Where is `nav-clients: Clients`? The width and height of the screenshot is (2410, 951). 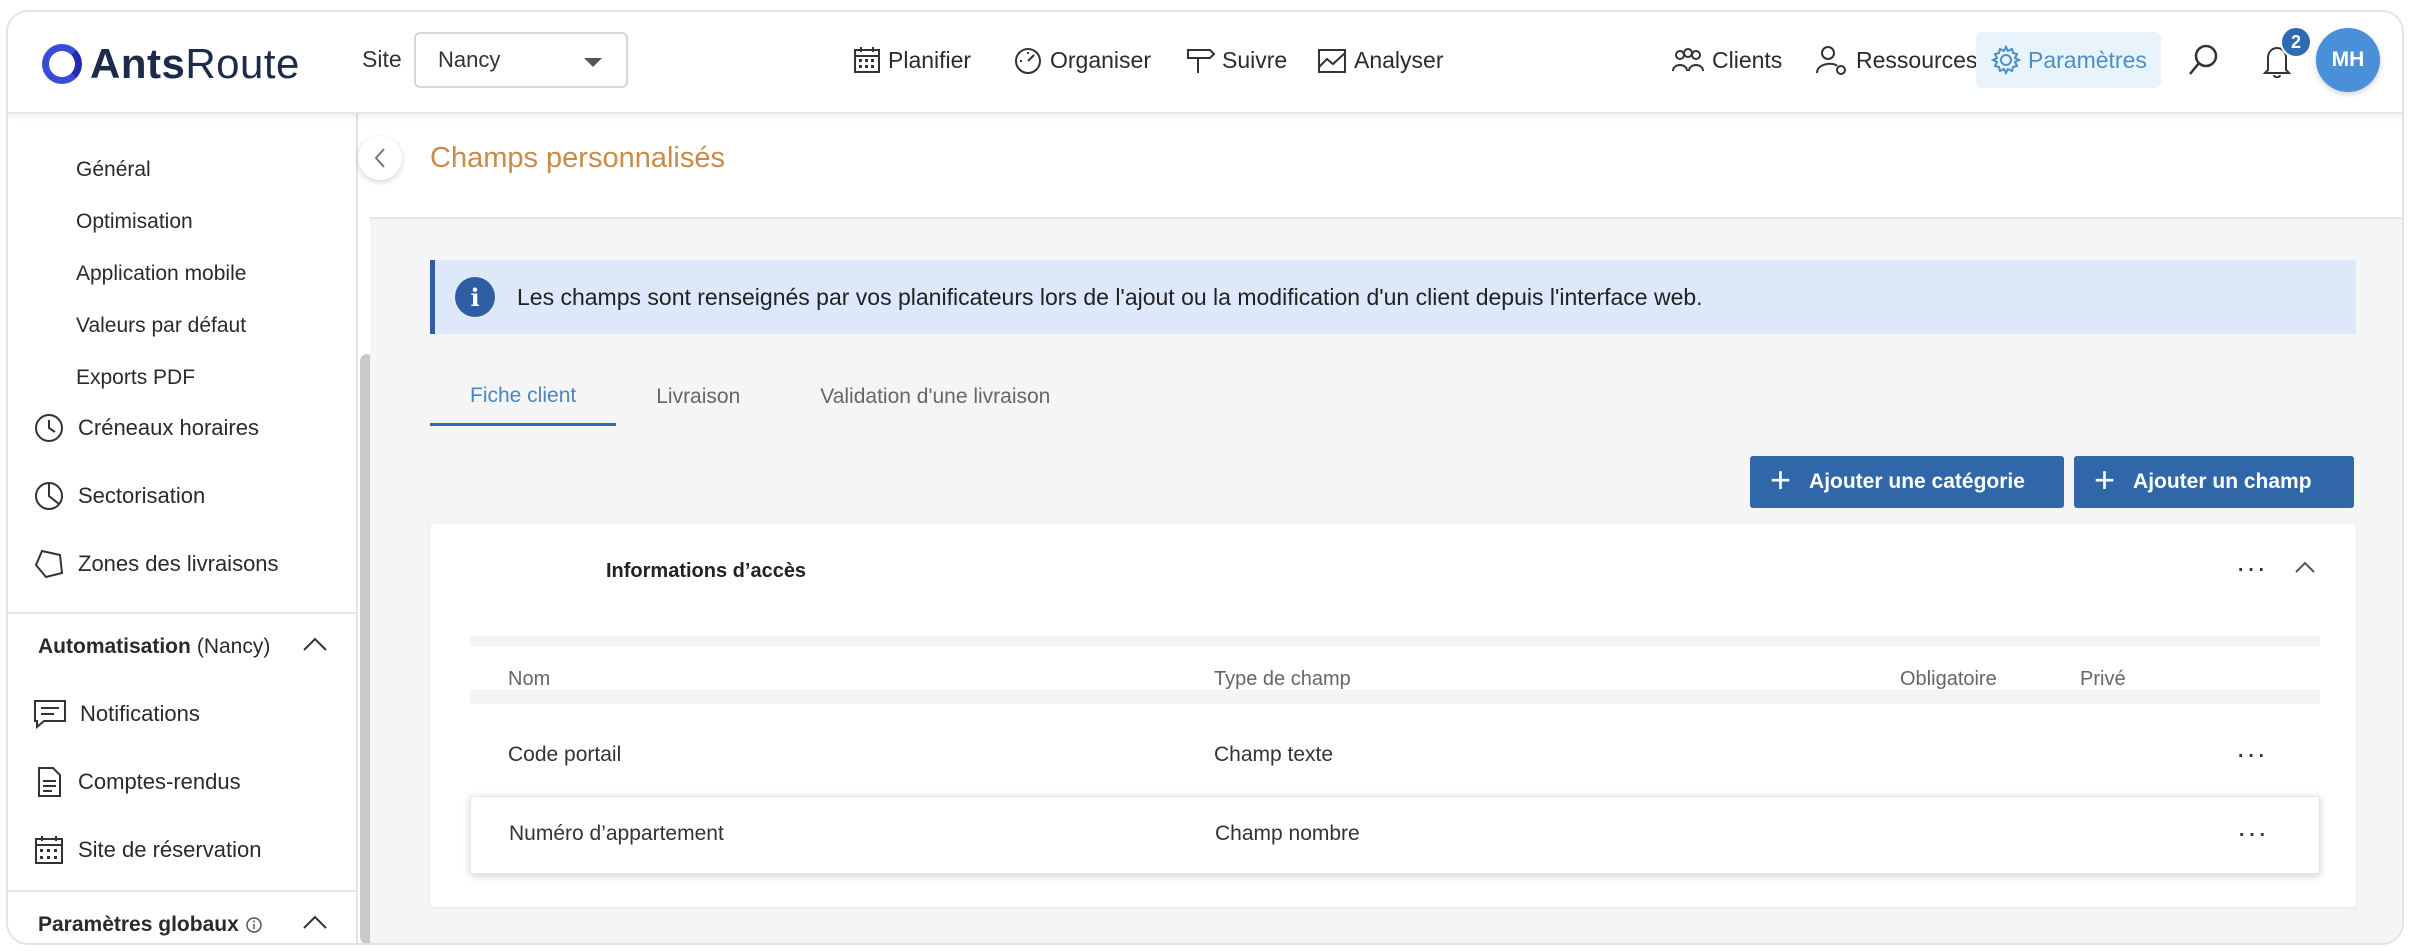
nav-clients: Clients is located at coordinates (1726, 60).